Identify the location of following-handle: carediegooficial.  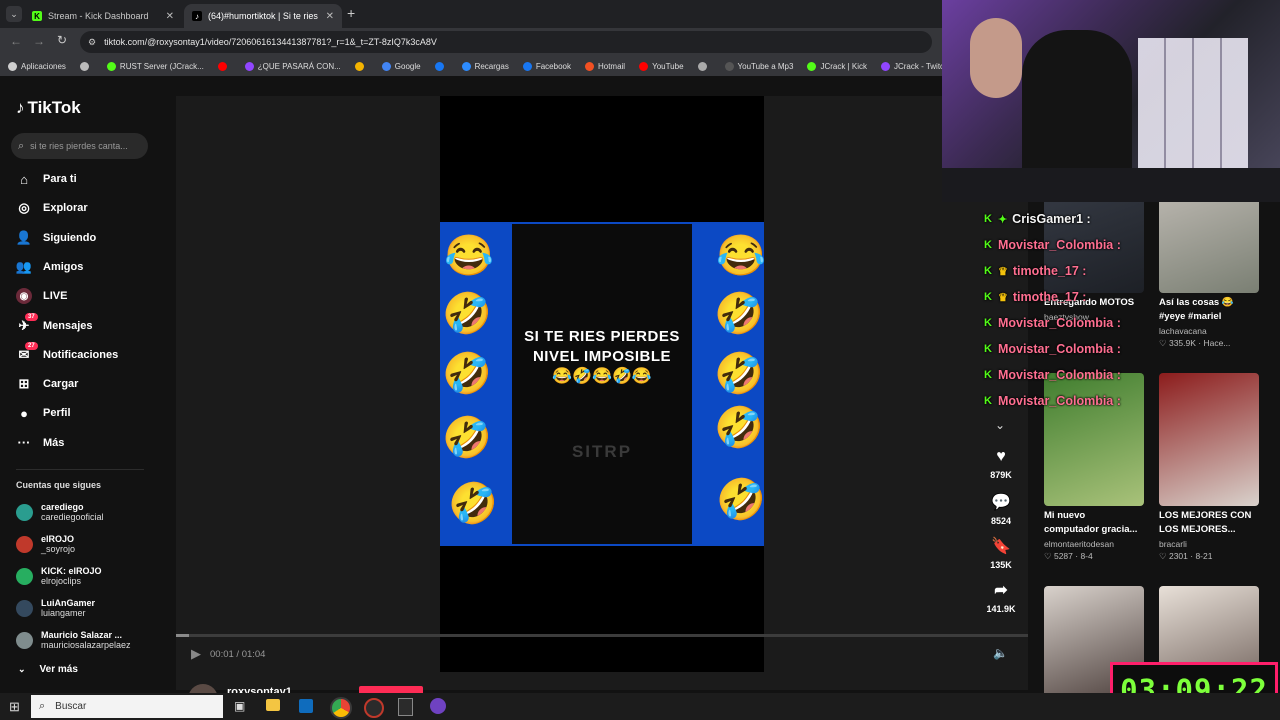
(72, 517).